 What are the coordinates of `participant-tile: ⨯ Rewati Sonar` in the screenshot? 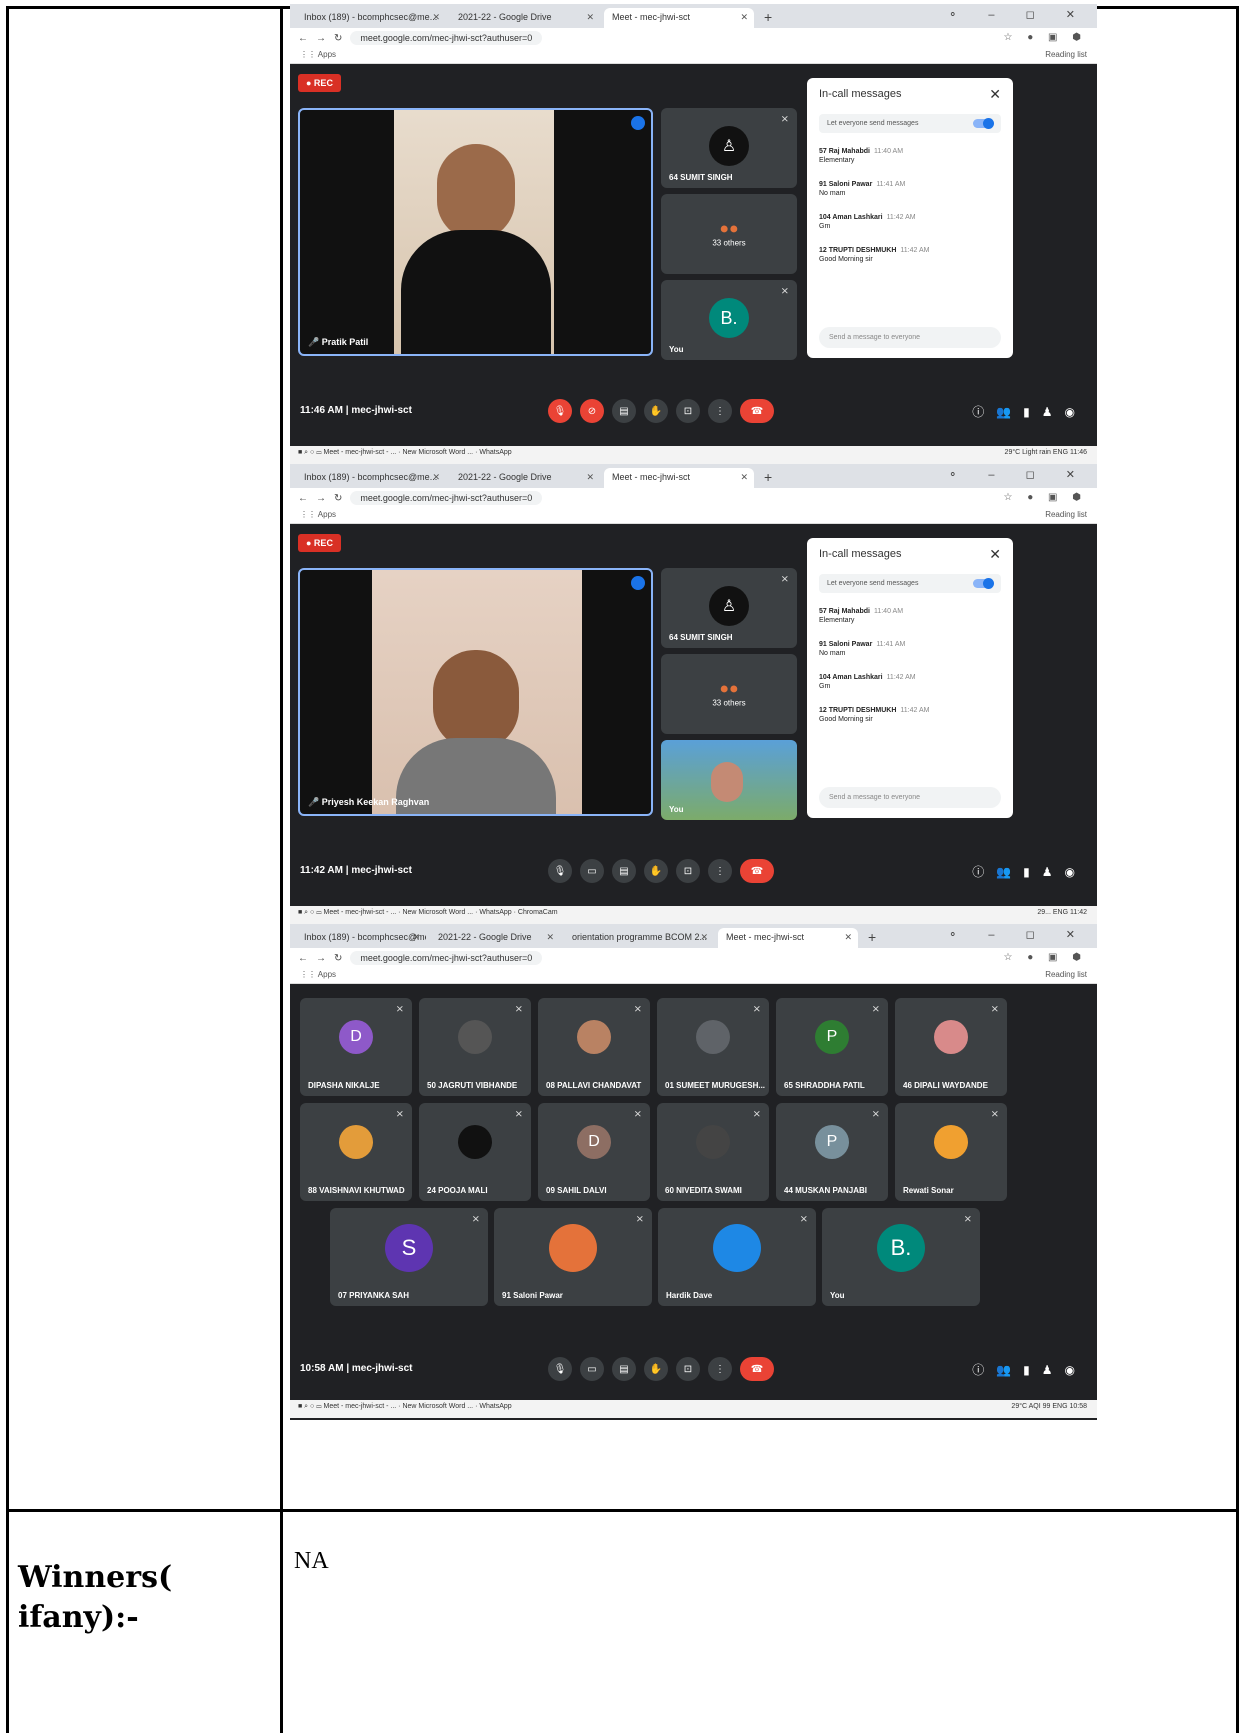 It's located at (951, 1152).